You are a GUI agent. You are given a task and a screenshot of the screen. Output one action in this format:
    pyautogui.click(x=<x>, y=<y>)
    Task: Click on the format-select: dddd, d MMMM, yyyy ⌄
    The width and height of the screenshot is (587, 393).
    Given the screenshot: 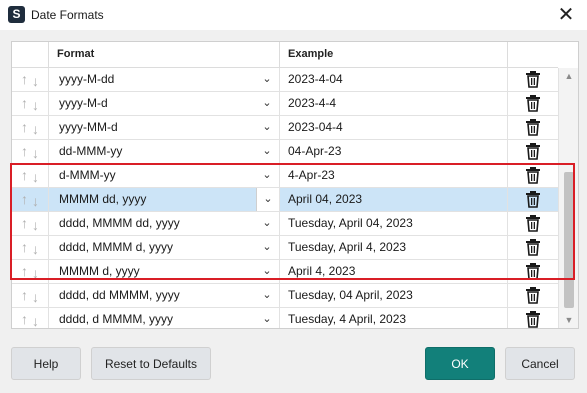 What is the action you would take?
    pyautogui.click(x=164, y=318)
    